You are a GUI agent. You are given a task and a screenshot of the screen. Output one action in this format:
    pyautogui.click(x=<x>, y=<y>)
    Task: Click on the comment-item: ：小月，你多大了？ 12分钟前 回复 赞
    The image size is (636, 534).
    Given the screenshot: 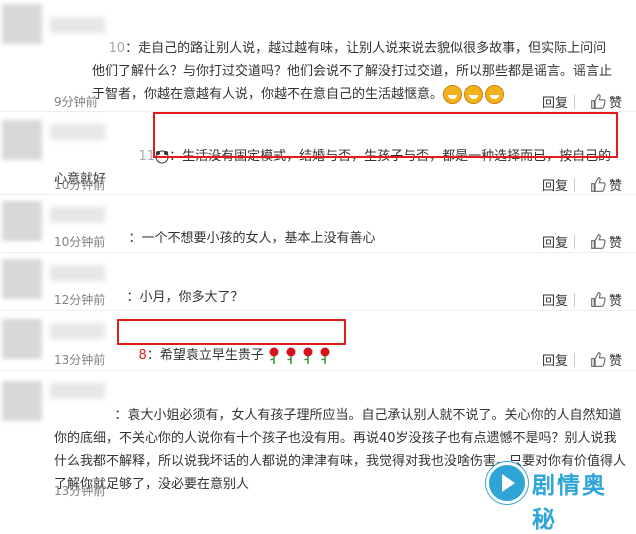 What is the action you would take?
    pyautogui.click(x=318, y=282)
    